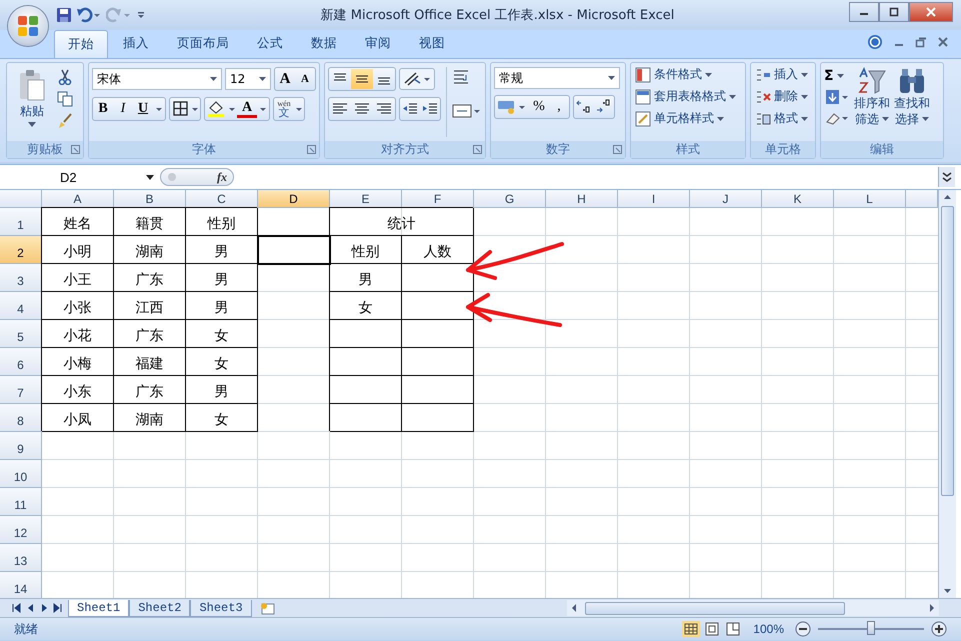 This screenshot has width=961, height=641. I want to click on ribbon-tab: 公式, so click(270, 44).